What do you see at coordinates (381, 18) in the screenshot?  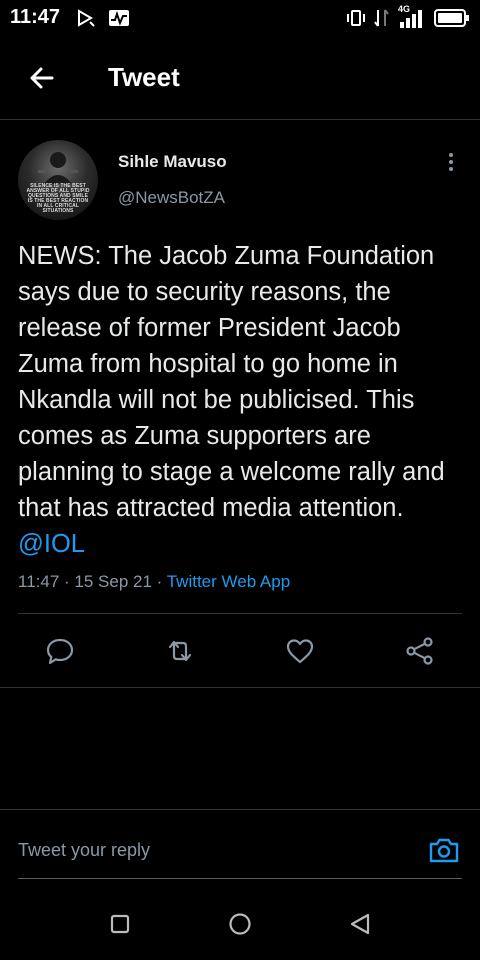 I see `data-transfer-icon` at bounding box center [381, 18].